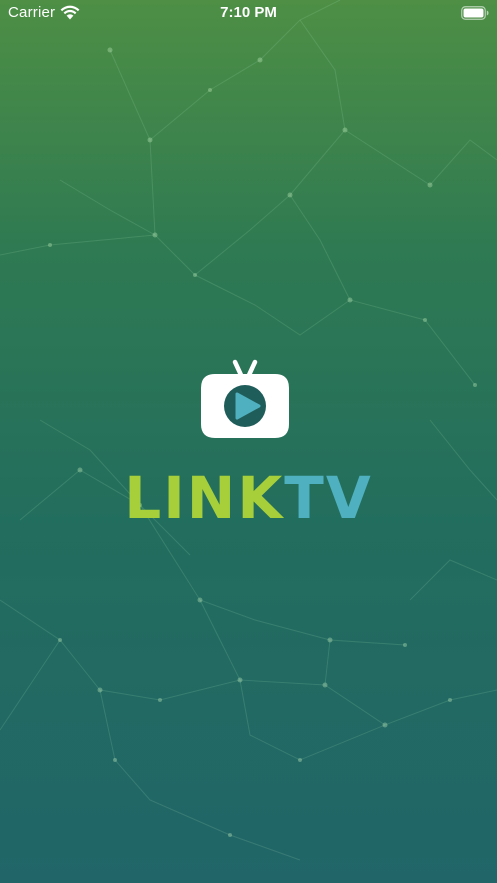 This screenshot has height=883, width=497. I want to click on battery-icon, so click(475, 13).